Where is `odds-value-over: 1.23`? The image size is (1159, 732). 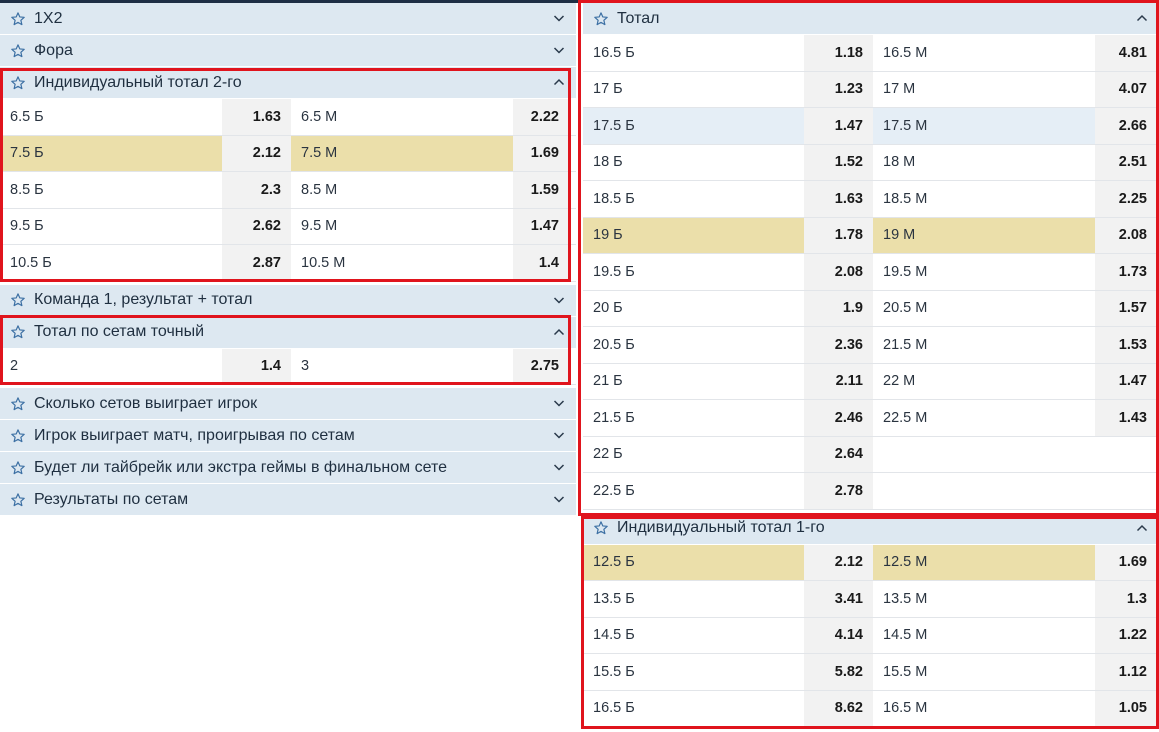
odds-value-over: 1.23 is located at coordinates (838, 89).